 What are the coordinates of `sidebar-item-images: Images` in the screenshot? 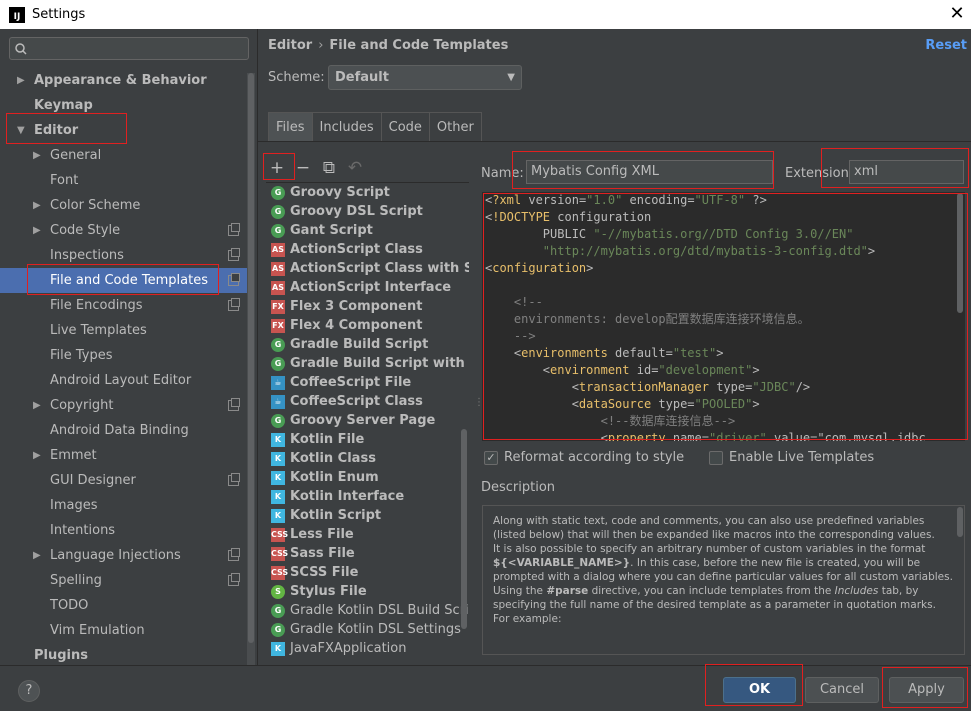 It's located at (125, 505).